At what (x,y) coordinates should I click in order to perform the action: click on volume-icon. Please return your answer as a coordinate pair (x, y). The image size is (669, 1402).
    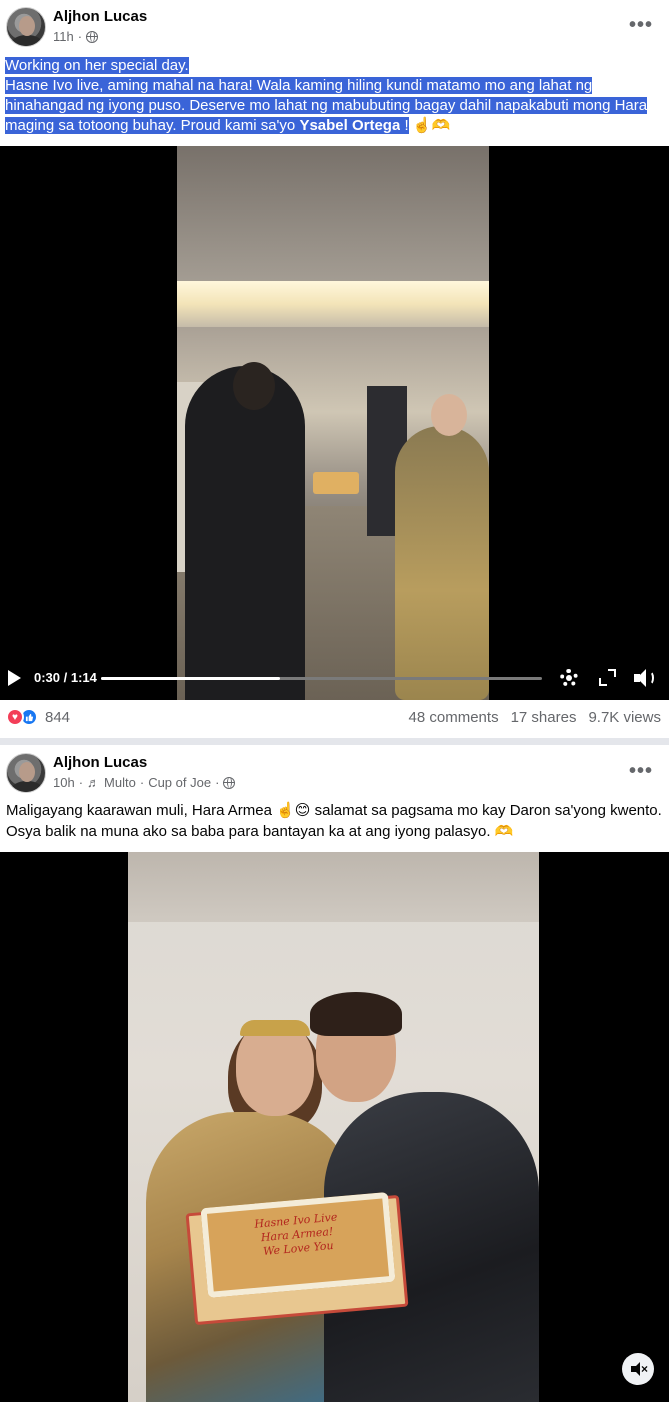
    Looking at the image, I should click on (645, 678).